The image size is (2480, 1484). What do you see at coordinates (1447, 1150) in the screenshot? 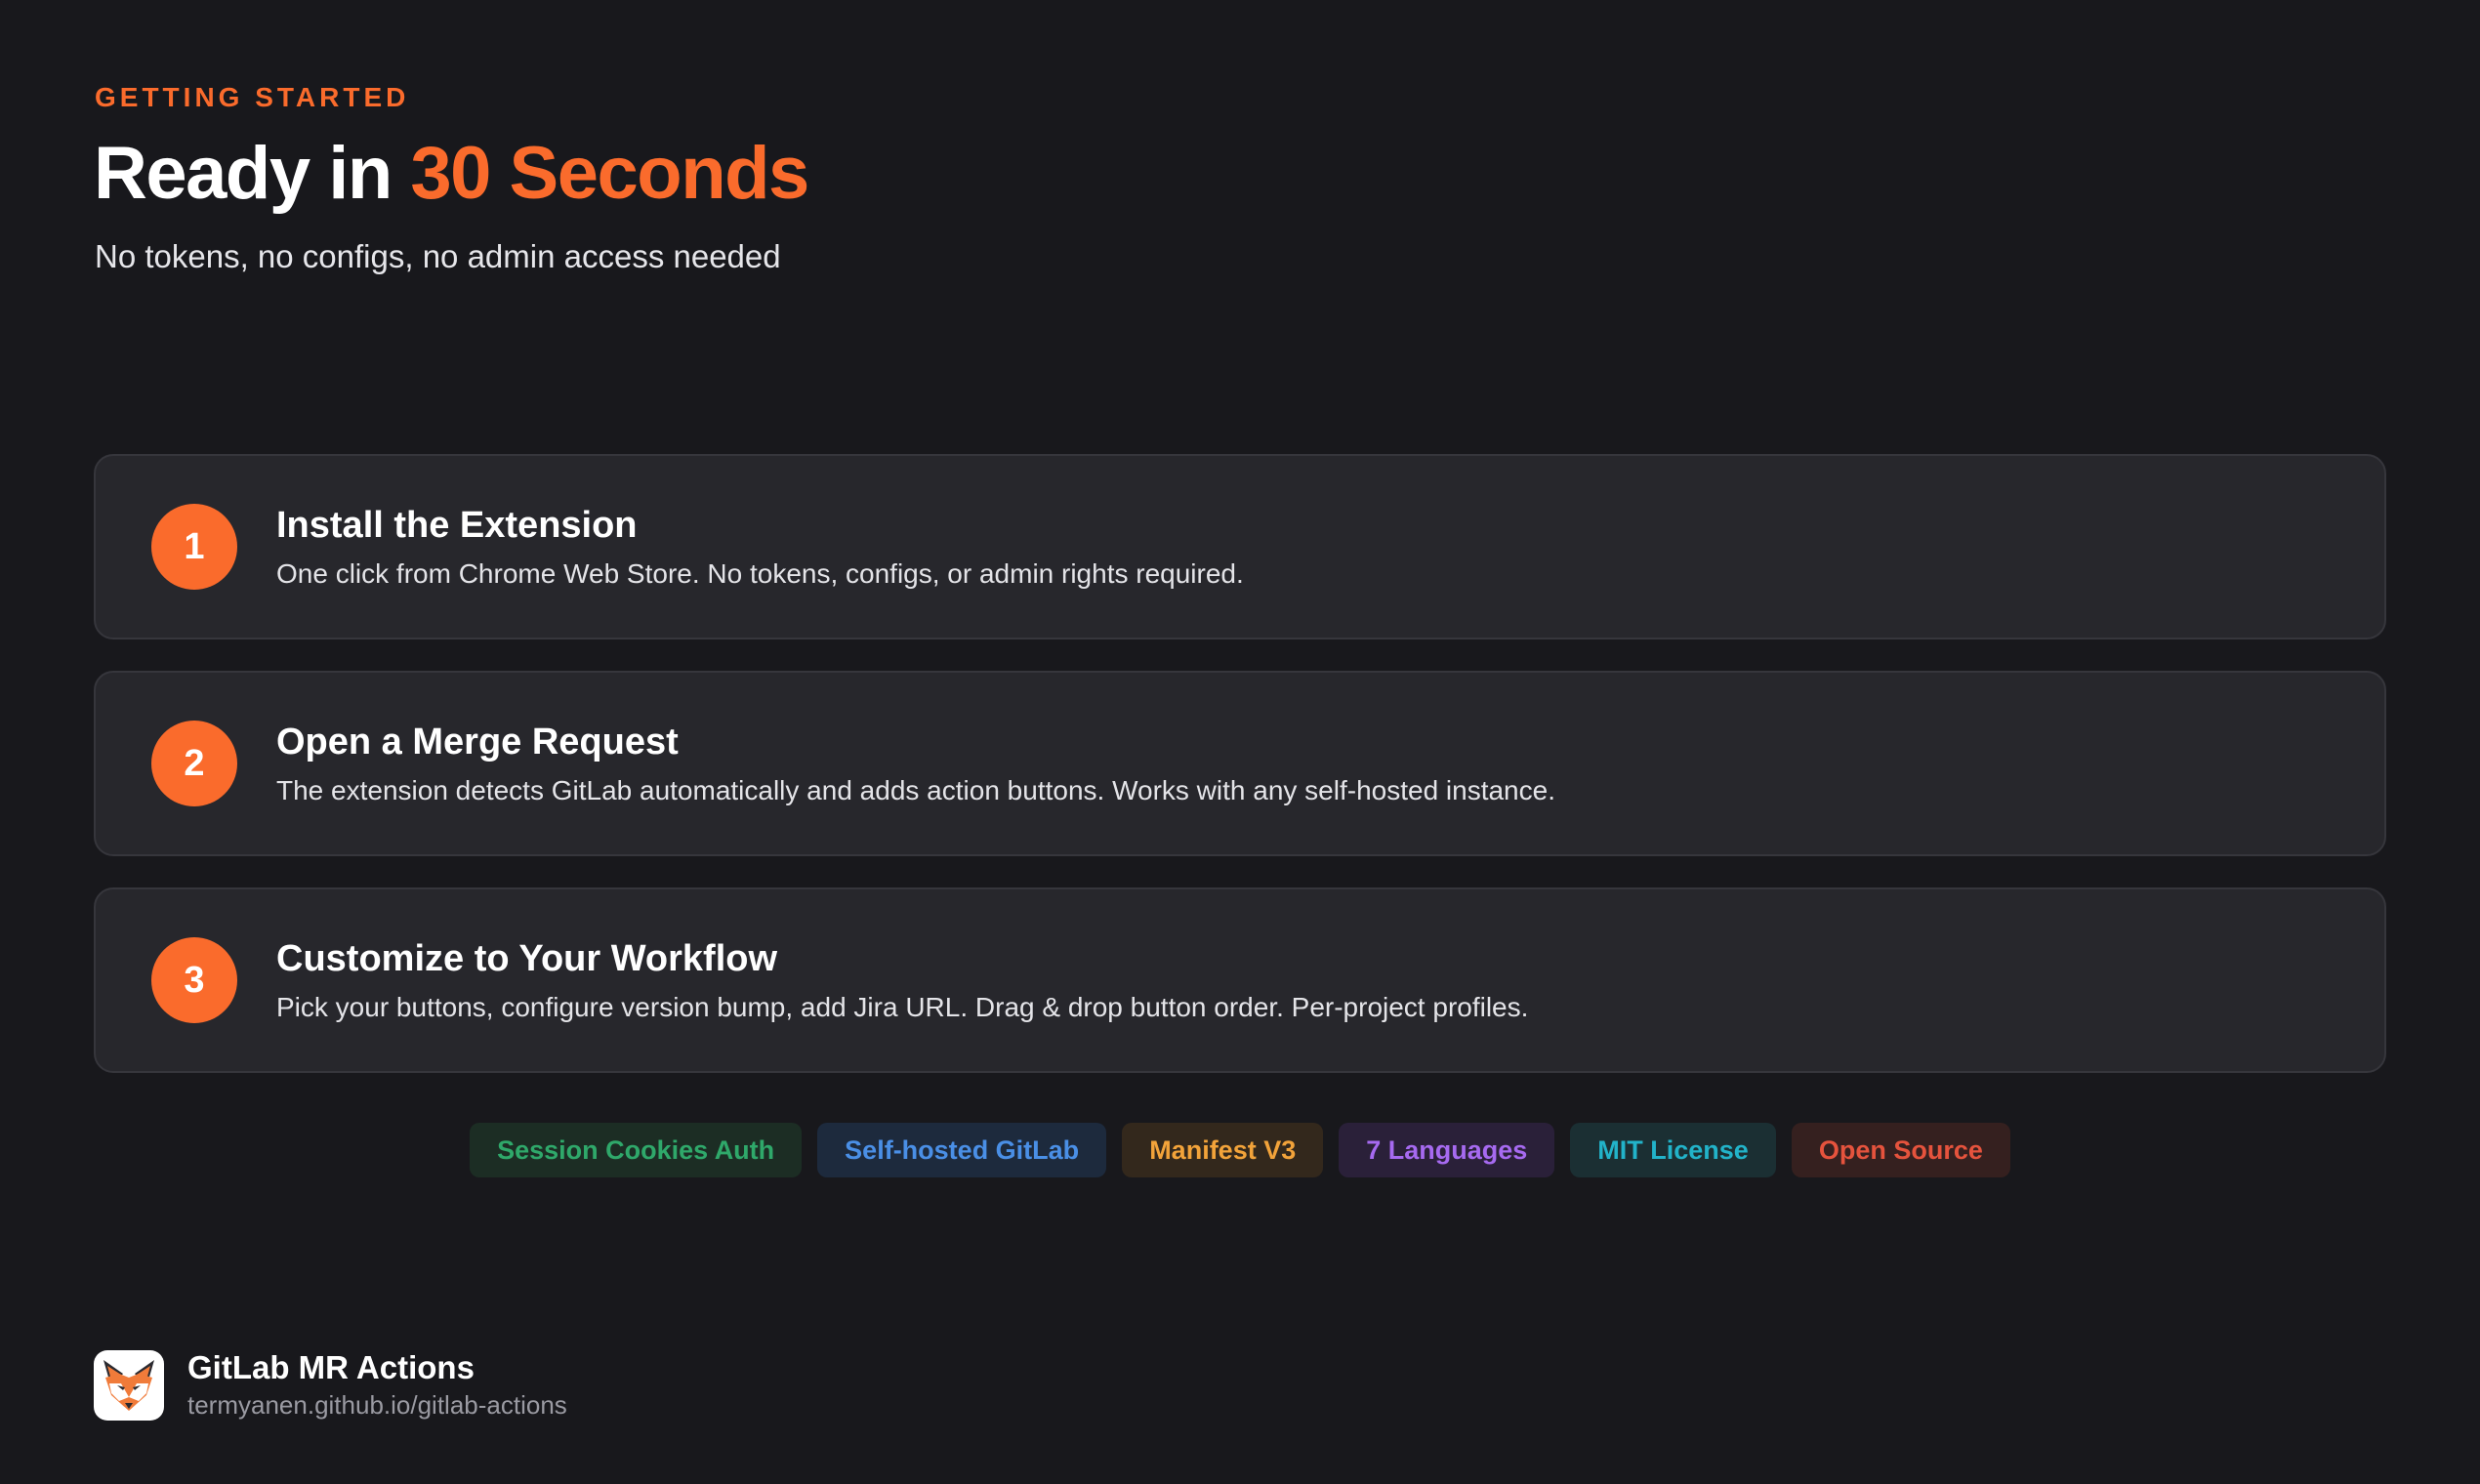
I see `badge-7-languages: 7 Languages` at bounding box center [1447, 1150].